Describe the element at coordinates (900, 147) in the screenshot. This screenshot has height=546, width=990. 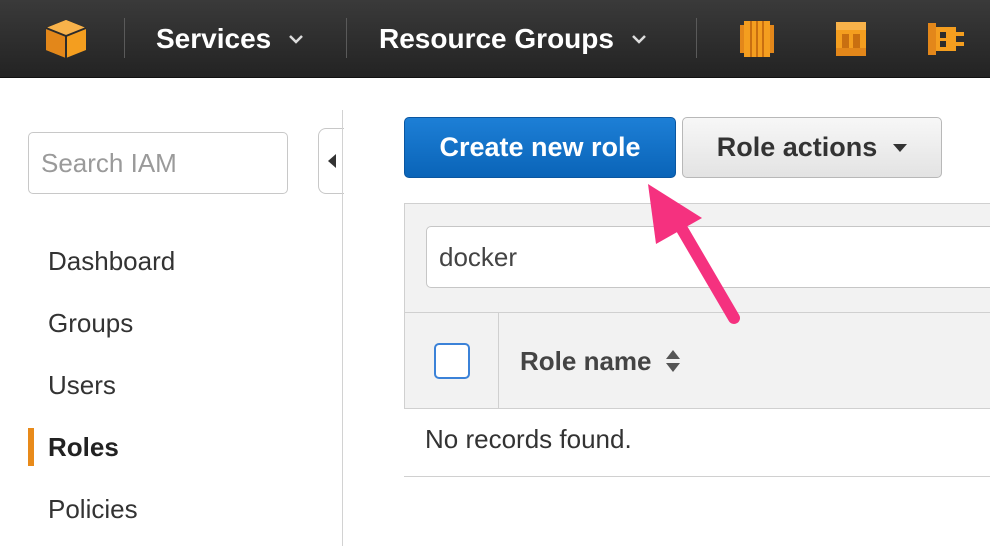
I see `caret-down-icon` at that location.